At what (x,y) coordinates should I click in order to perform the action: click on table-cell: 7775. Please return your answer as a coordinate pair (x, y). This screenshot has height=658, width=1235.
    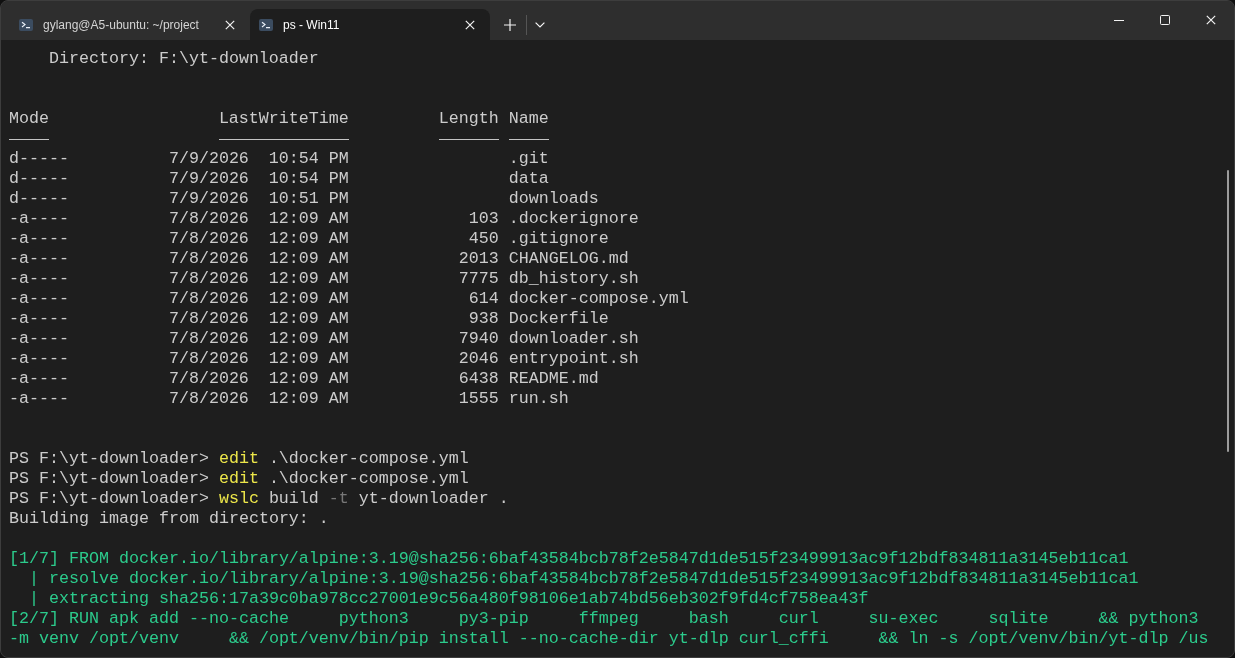
    Looking at the image, I should click on (478, 279).